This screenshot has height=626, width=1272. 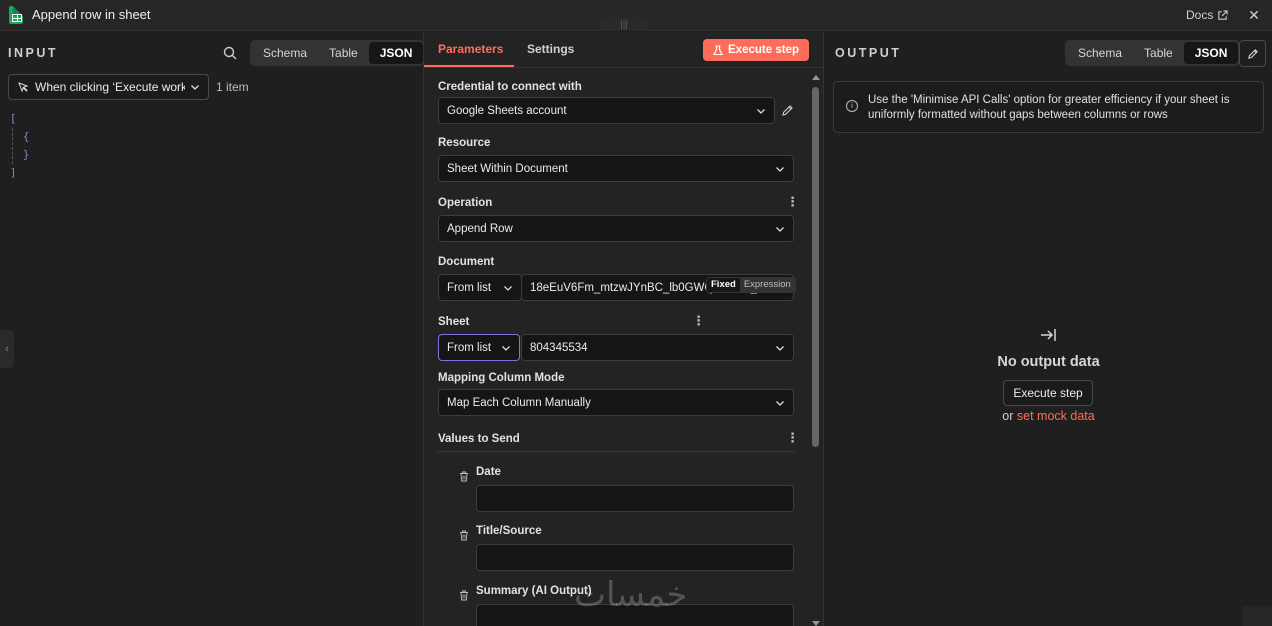 I want to click on scroll-up-arrow, so click(x=816, y=77).